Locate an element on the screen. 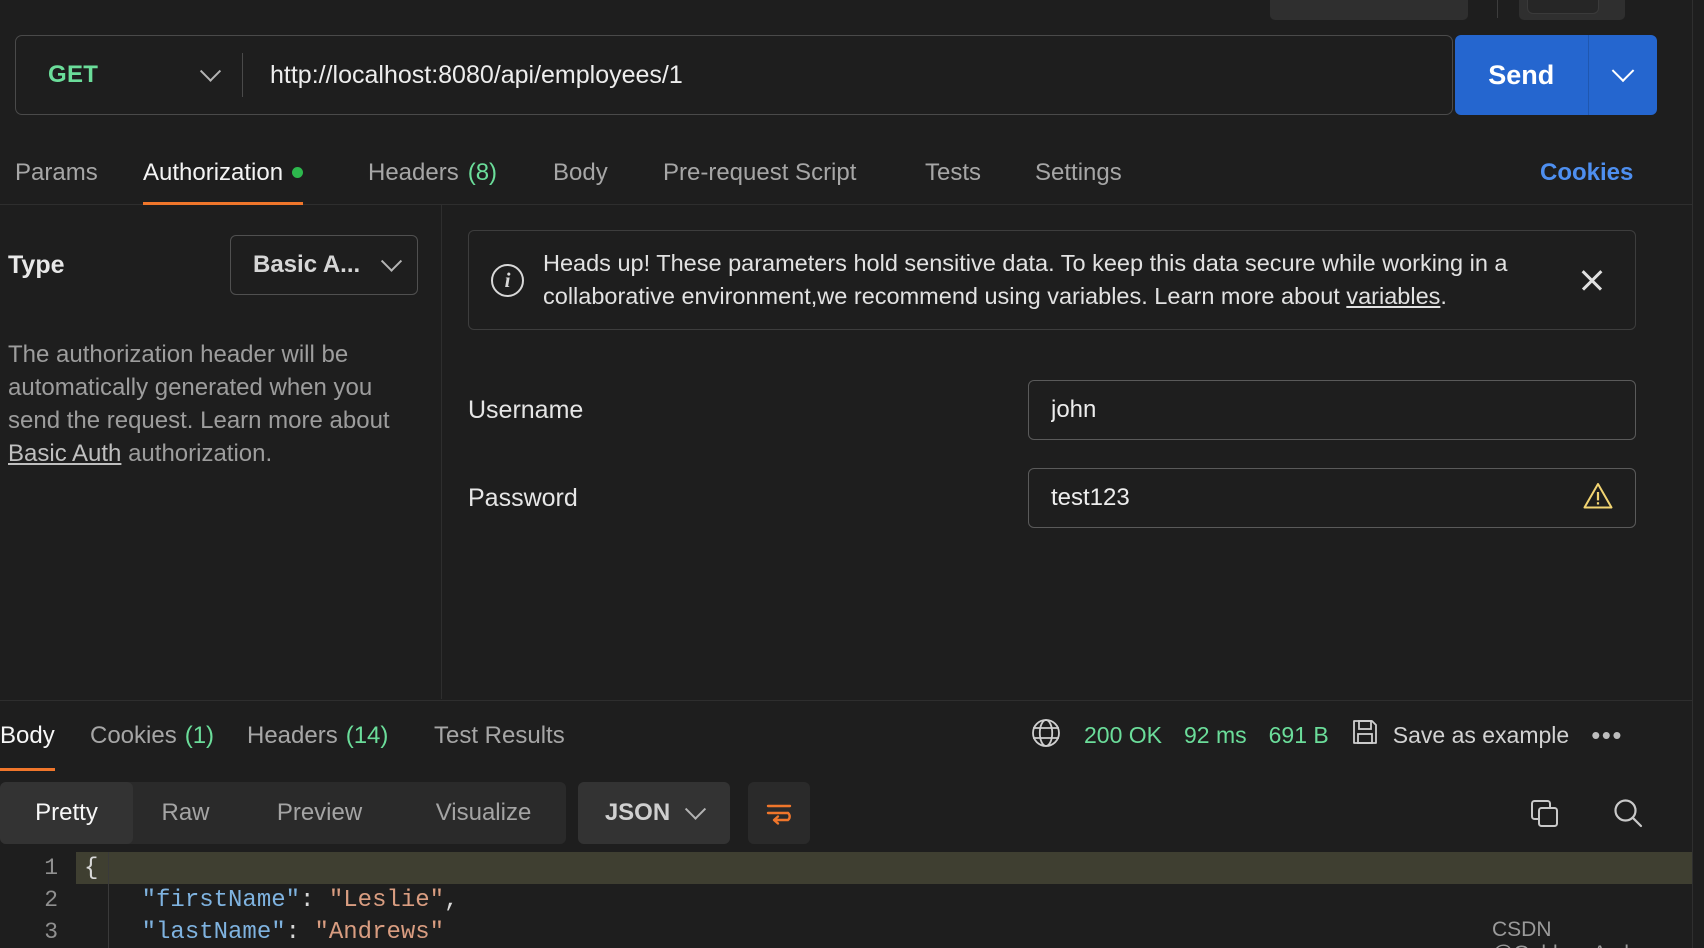 The height and width of the screenshot is (948, 1704). response-status: 200 OK is located at coordinates (1123, 734).